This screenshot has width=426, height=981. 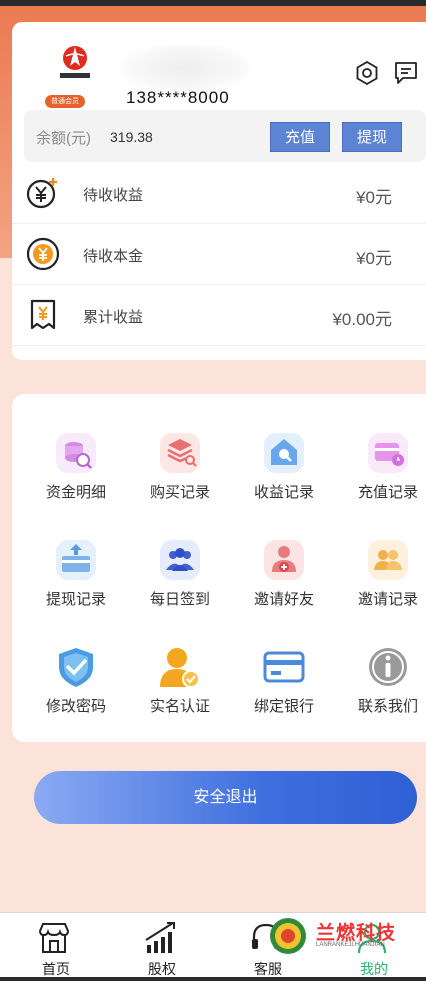 I want to click on menu-item-daily-checkin: 每日签到, so click(x=174, y=578).